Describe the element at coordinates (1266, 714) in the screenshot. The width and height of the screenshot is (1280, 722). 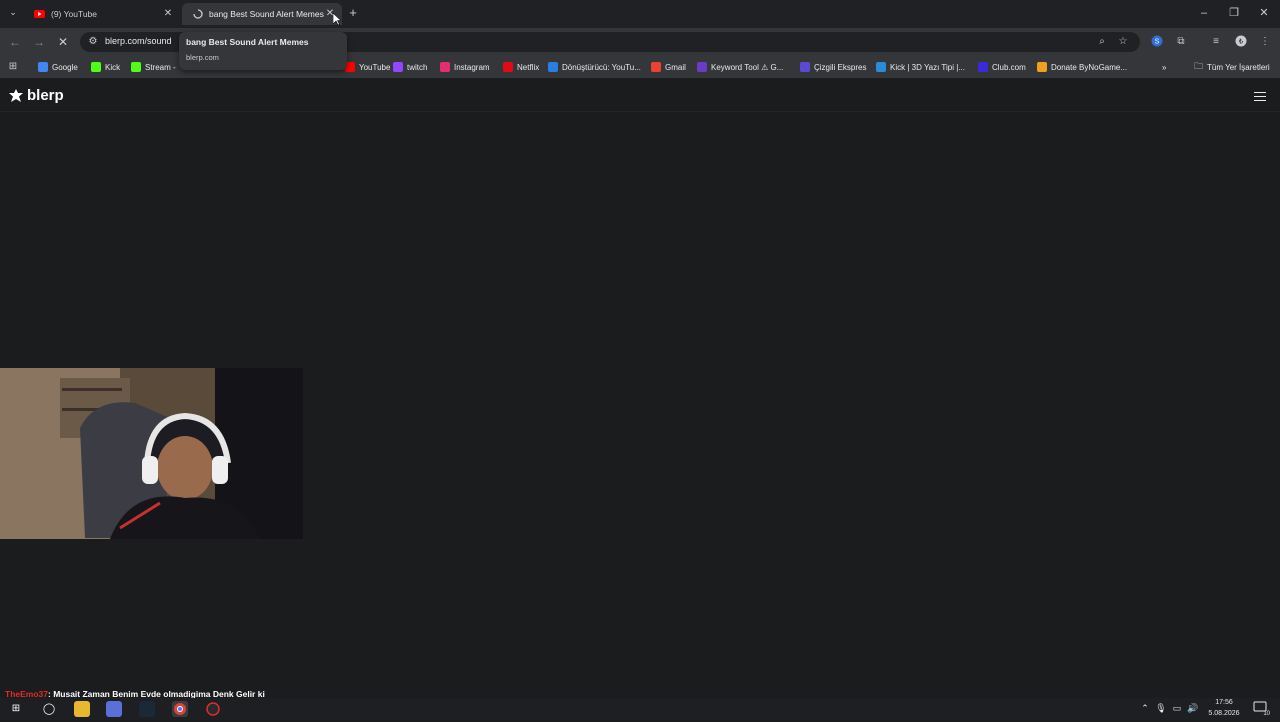
I see `notification-count: 10` at that location.